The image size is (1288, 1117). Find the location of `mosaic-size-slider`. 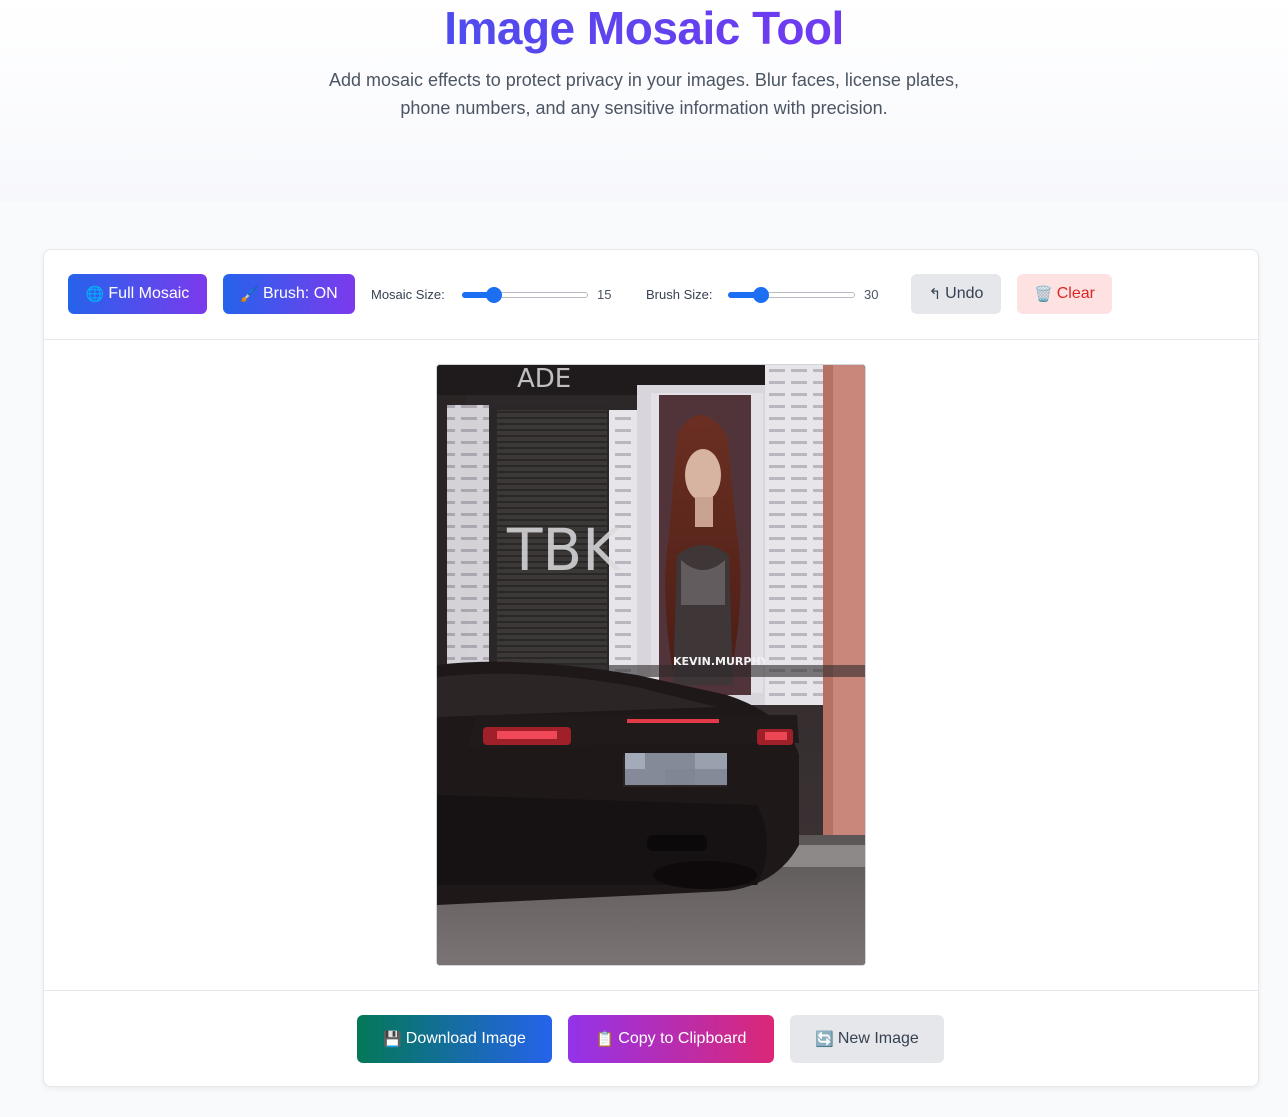

mosaic-size-slider is located at coordinates (525, 295).